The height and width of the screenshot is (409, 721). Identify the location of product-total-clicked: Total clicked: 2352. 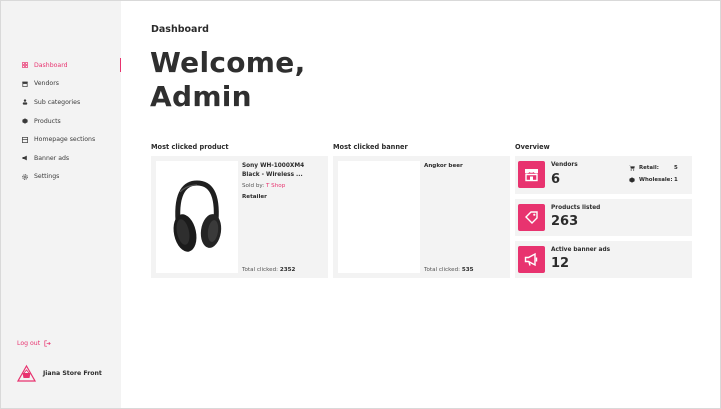
(268, 270).